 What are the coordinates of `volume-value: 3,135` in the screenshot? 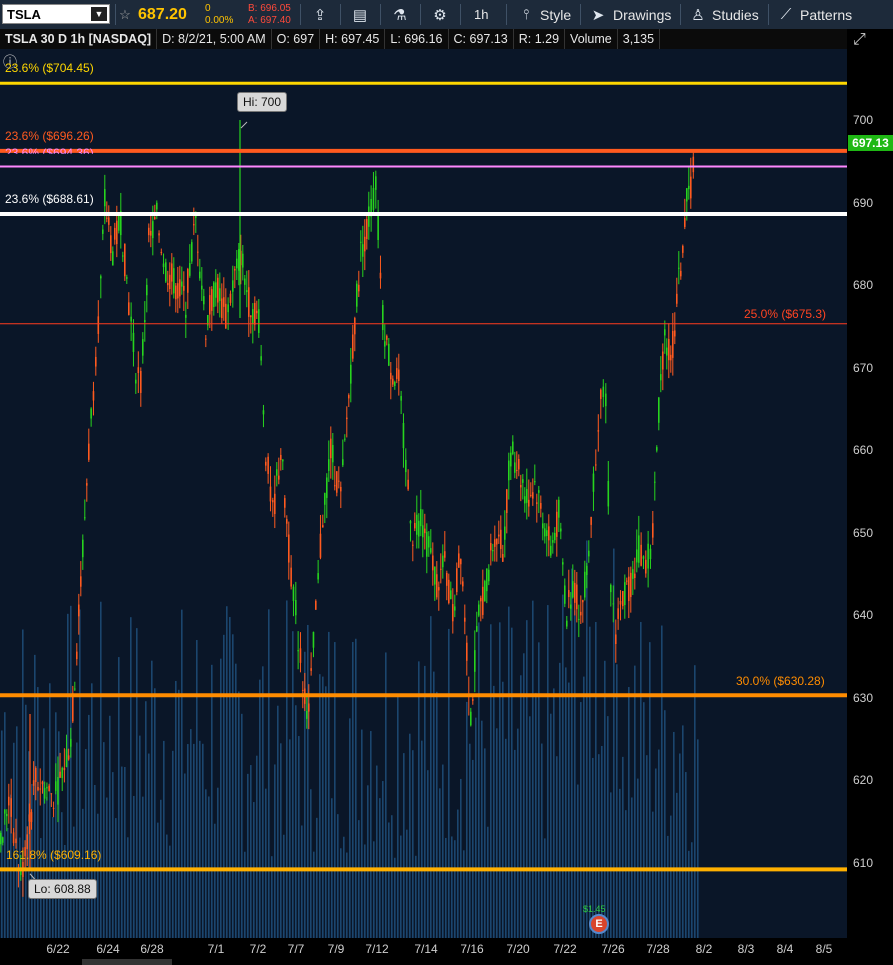 It's located at (639, 39).